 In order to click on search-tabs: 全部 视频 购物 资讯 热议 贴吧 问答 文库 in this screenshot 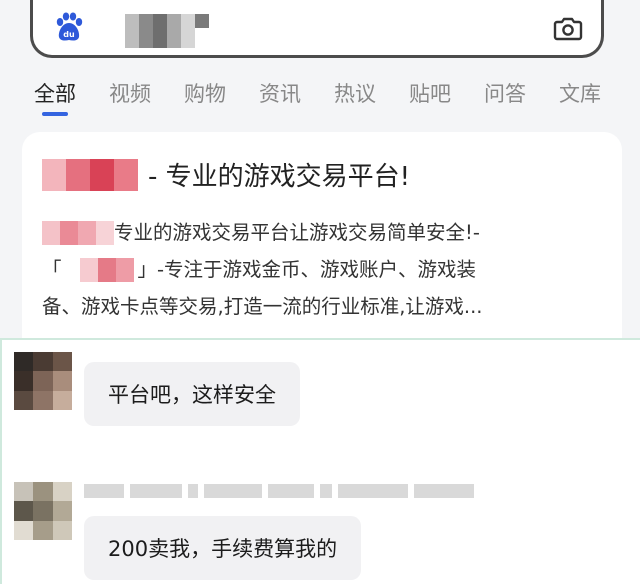, I will do `click(320, 97)`.